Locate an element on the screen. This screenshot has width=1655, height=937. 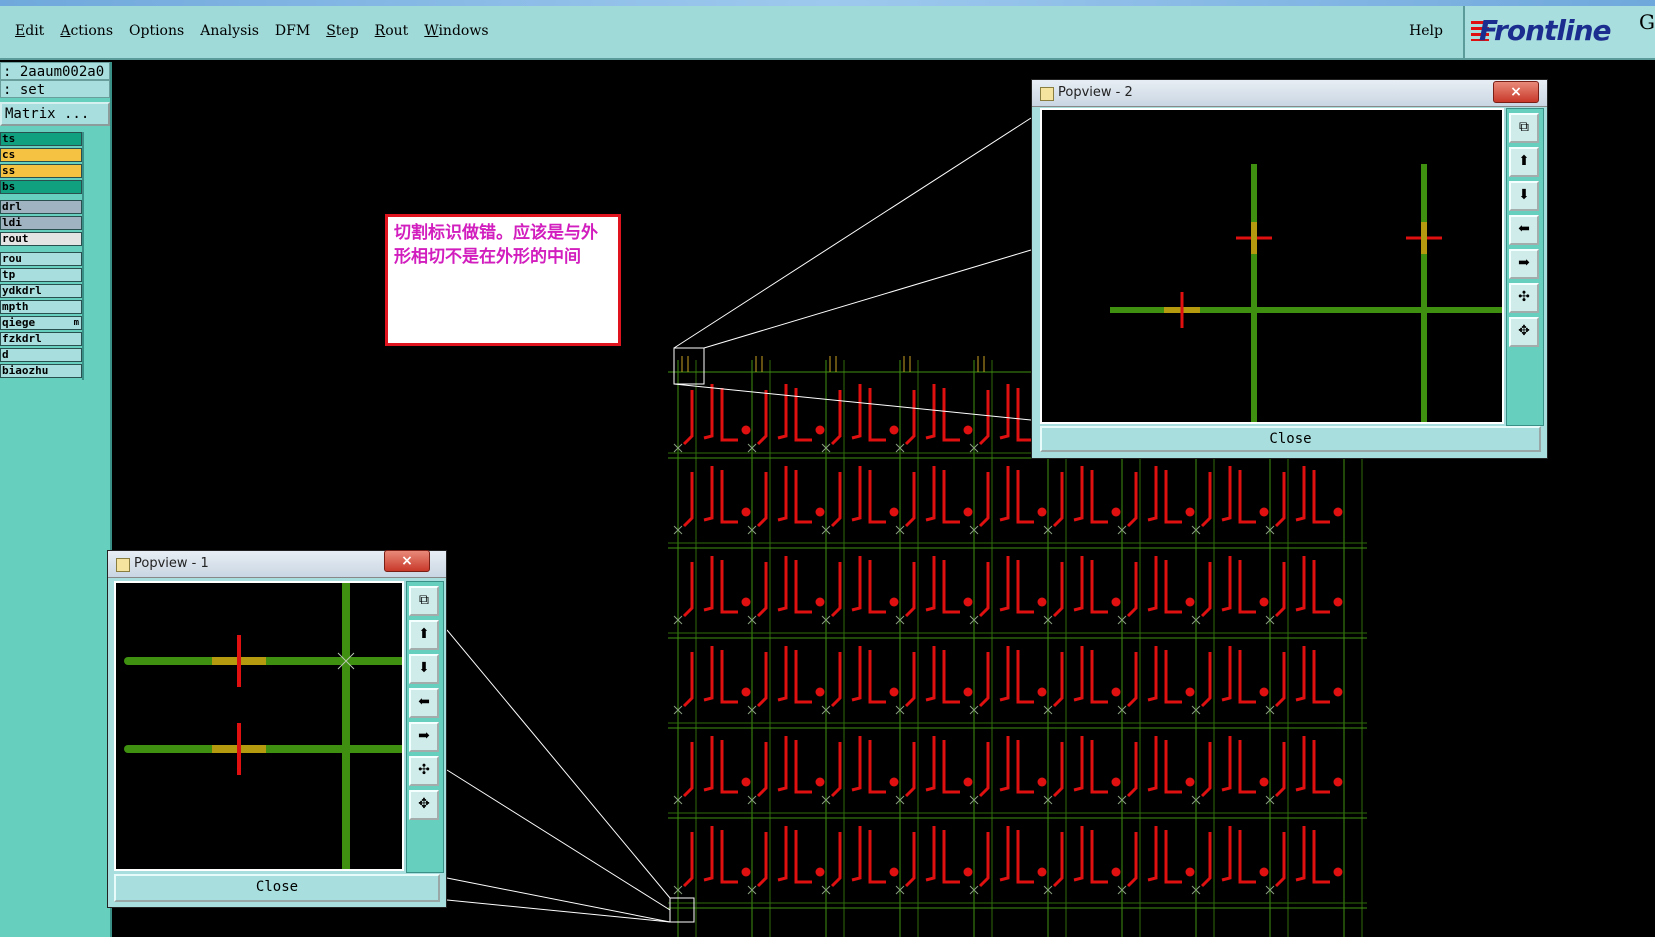
popview-2-titlebar: Popview - 2 × is located at coordinates (1289, 93).